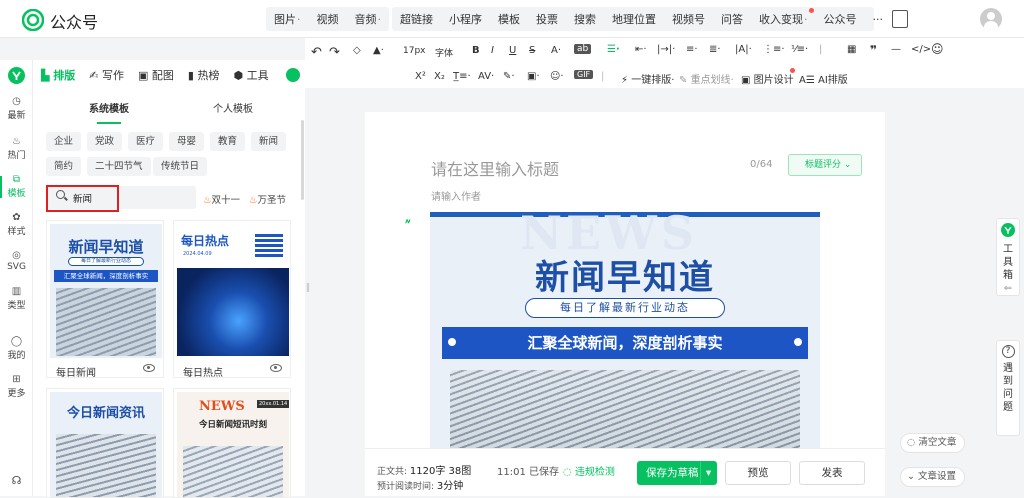 This screenshot has width=1024, height=498. I want to click on underline-button: U, so click(512, 50).